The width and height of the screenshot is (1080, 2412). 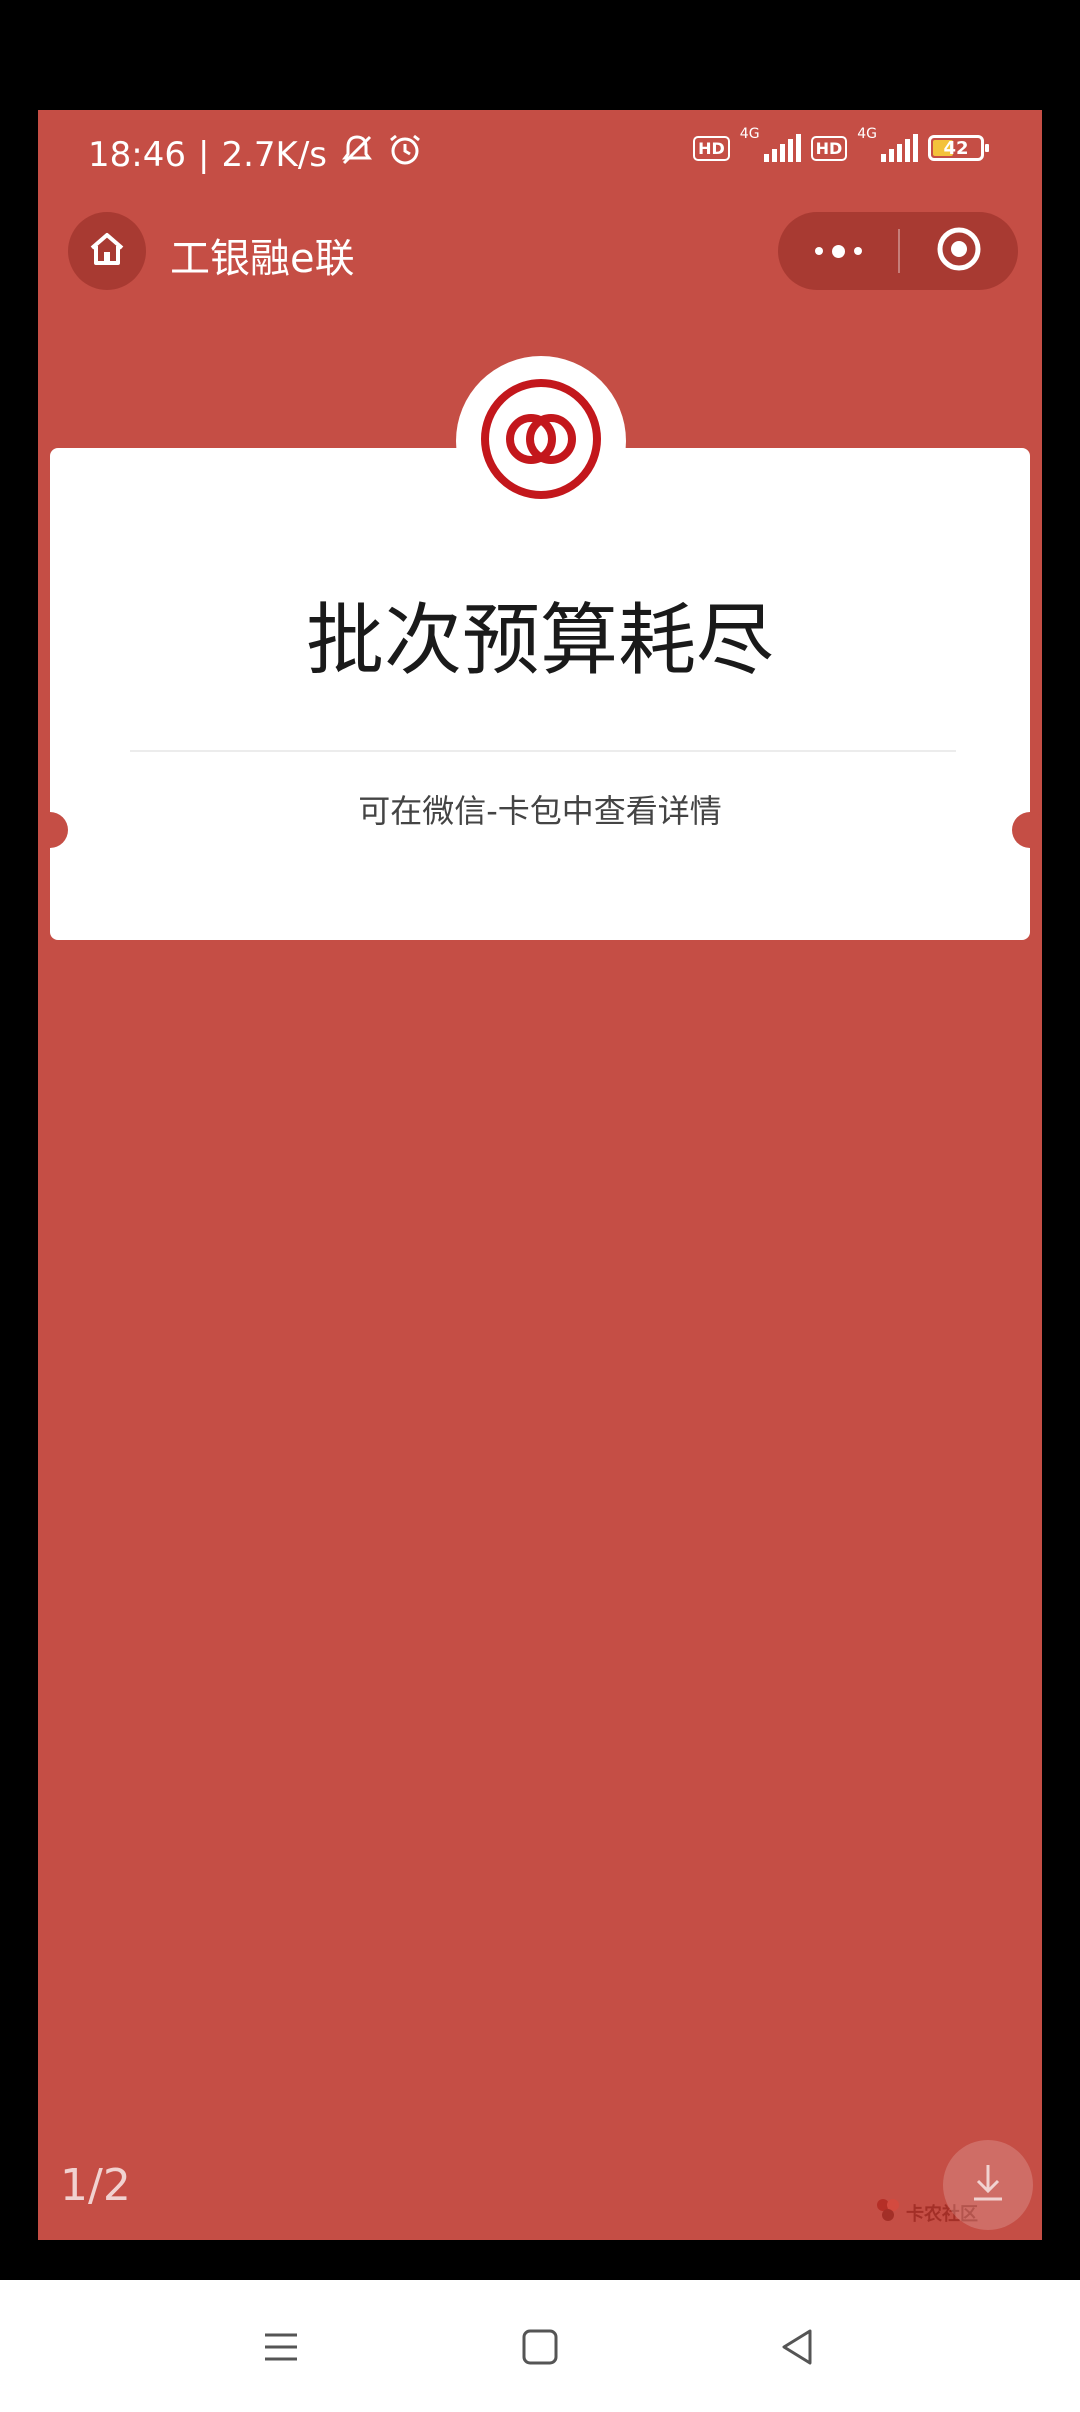 I want to click on battery-level: 42, so click(x=956, y=148).